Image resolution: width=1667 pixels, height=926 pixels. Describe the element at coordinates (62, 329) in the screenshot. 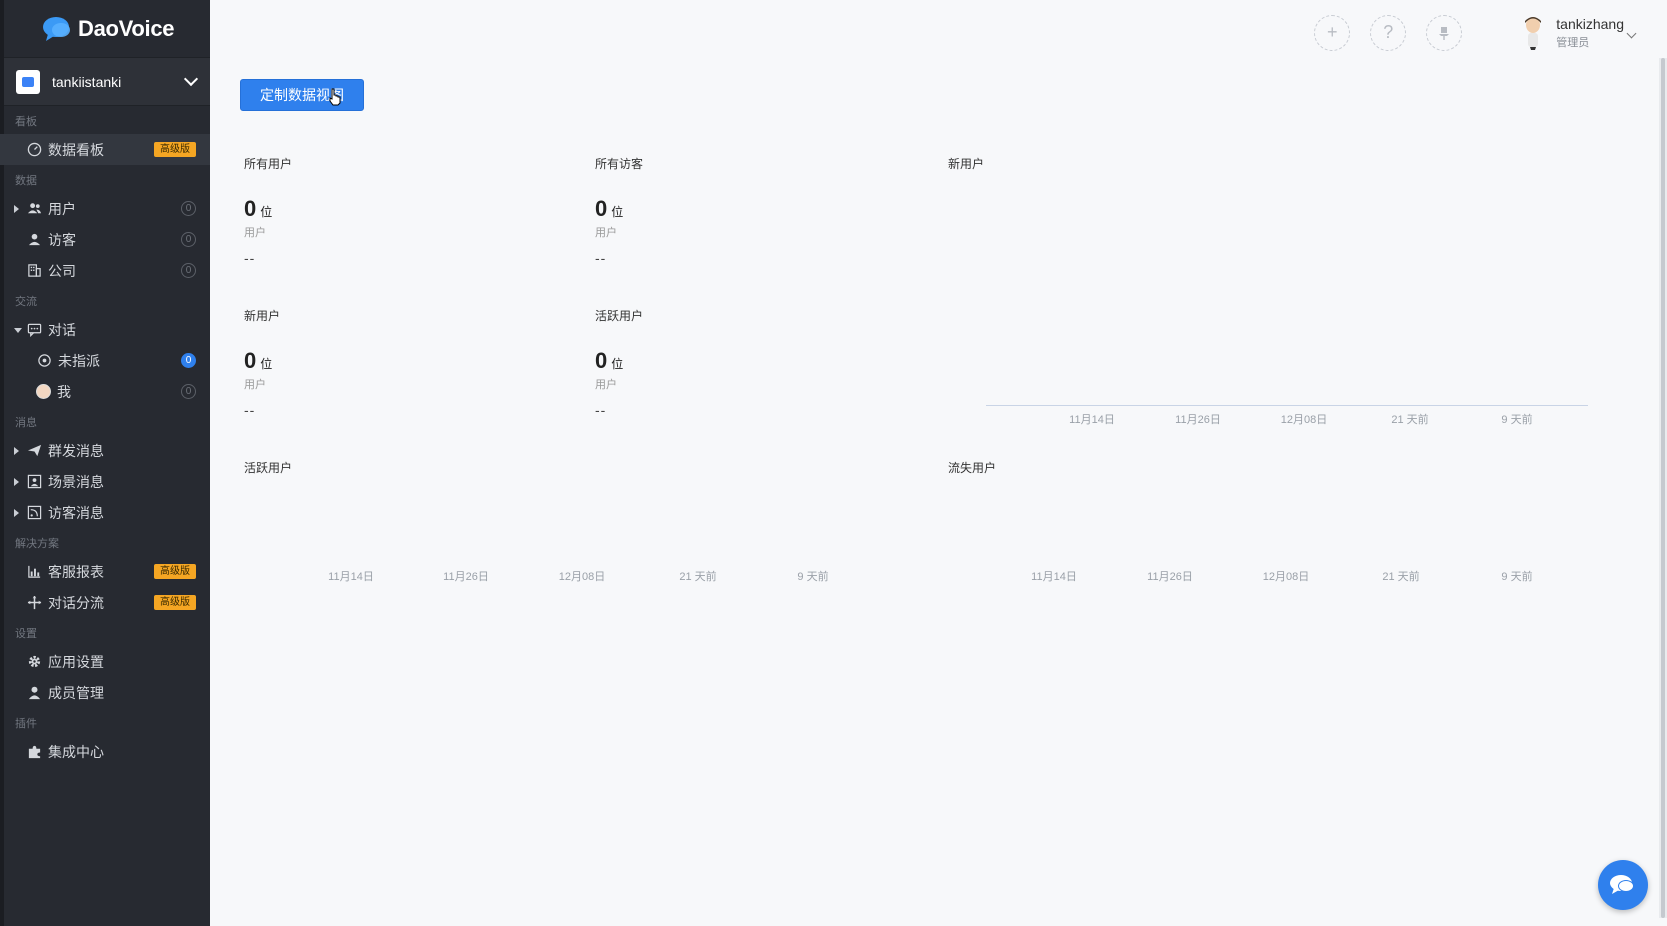

I see `sidebar-item-label: 对话` at that location.